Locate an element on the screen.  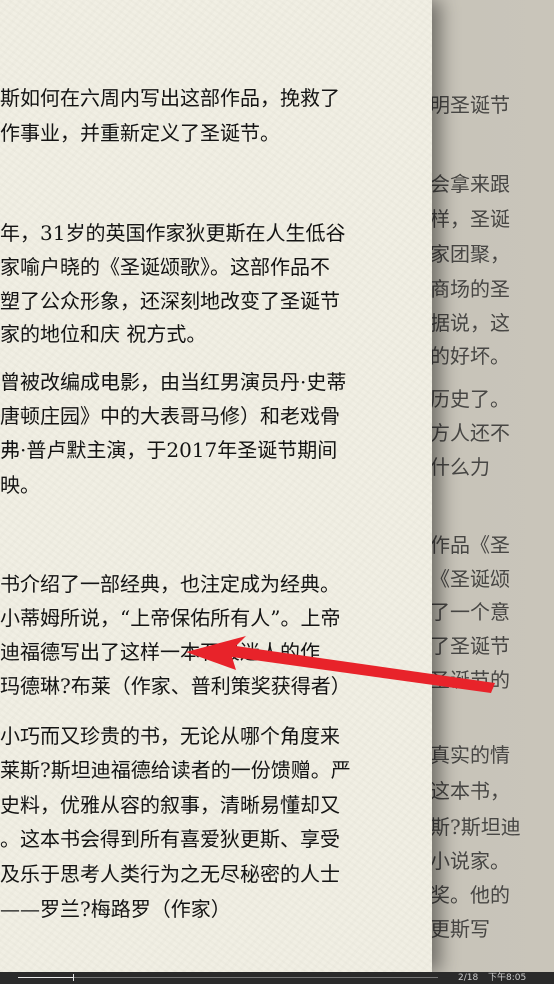
page-text-line: 家喻户晓的《圣诞颂歌》。这部作品不 is located at coordinates (165, 267).